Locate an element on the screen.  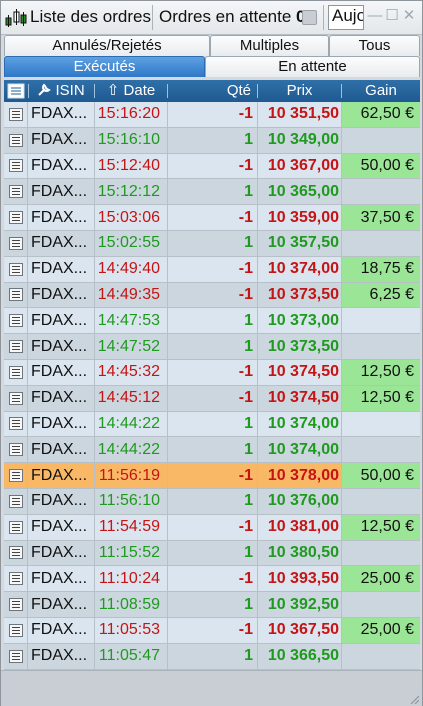
column-isin-label: ISIN is located at coordinates (70, 90).